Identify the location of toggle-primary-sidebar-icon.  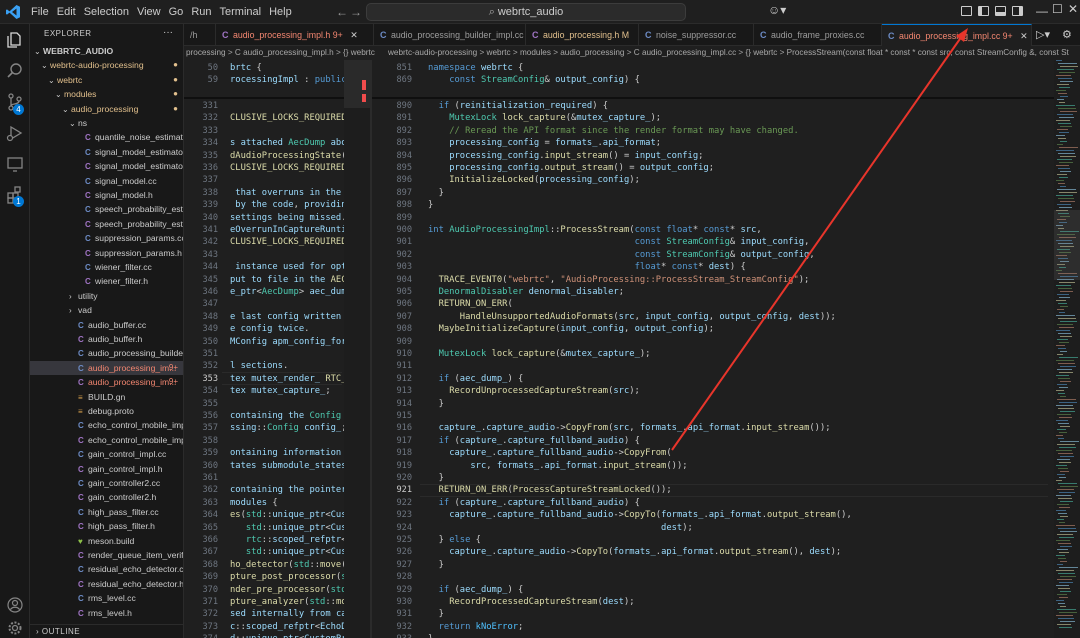
(983, 11).